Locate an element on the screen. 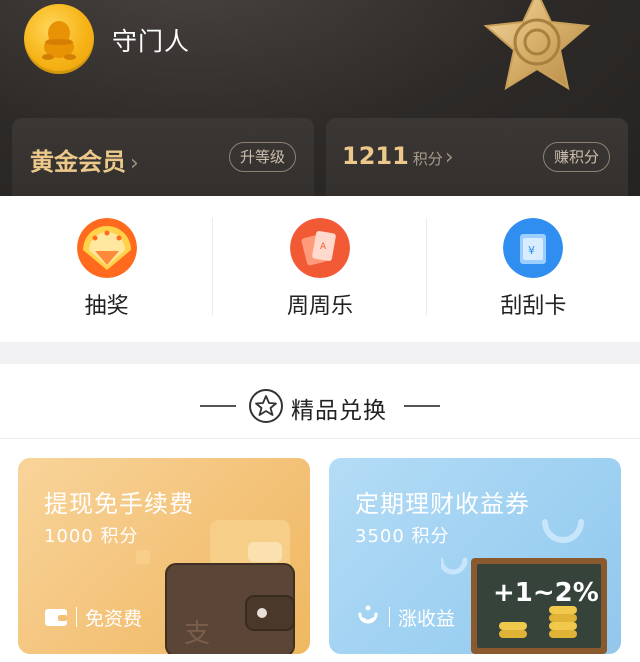  lottery-fan-icon is located at coordinates (106, 248).